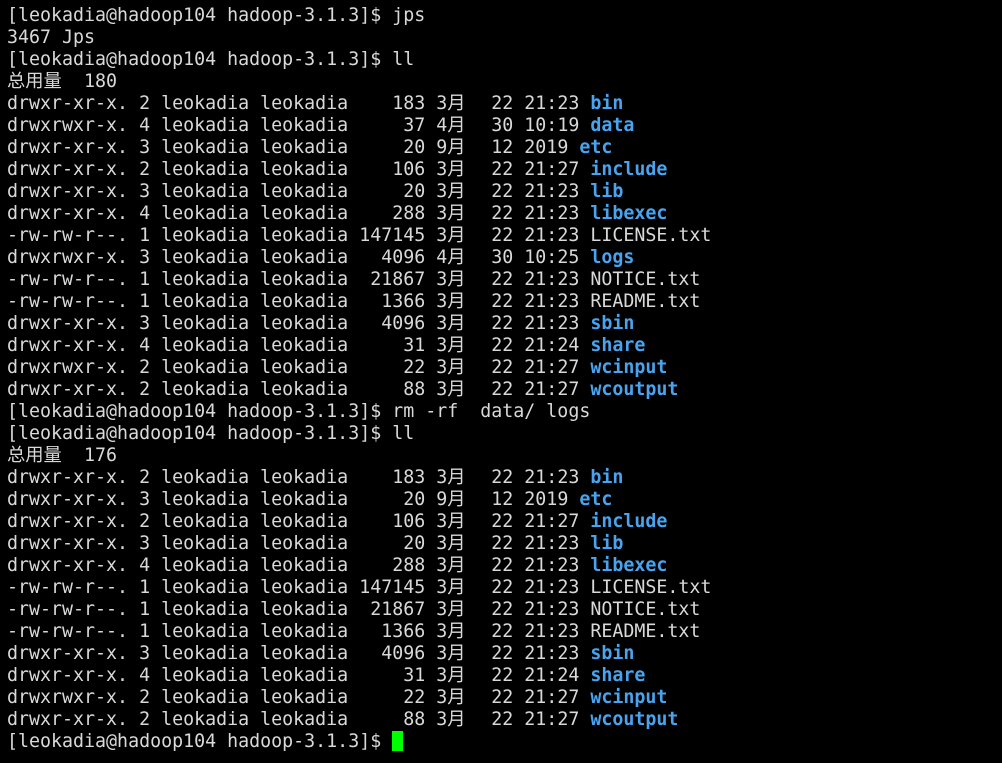 This screenshot has width=1002, height=763. I want to click on file-date-time: 30 10:25, so click(530, 257).